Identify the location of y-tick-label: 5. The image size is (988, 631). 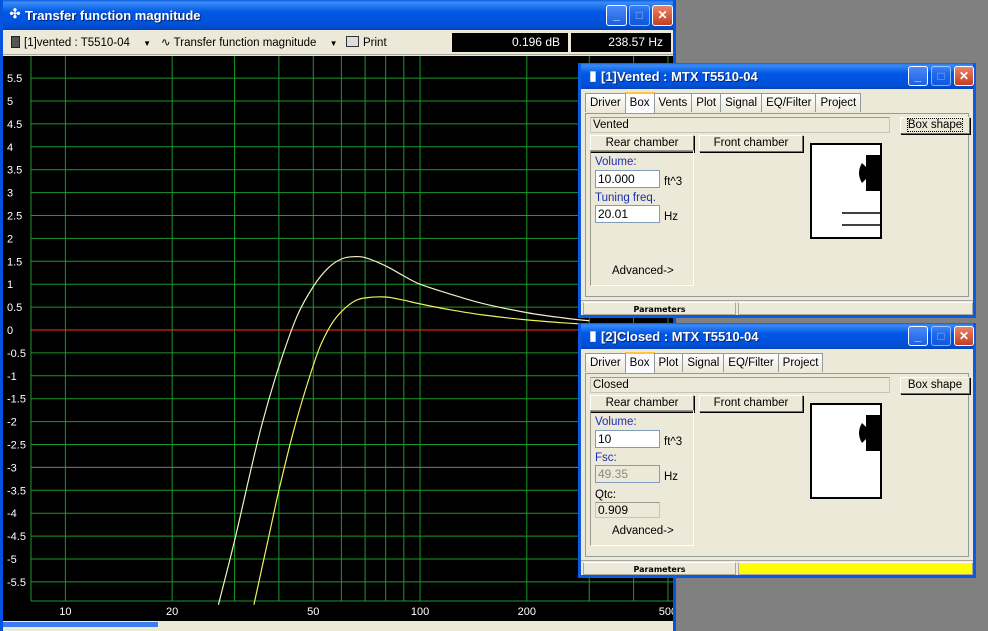
(10, 102).